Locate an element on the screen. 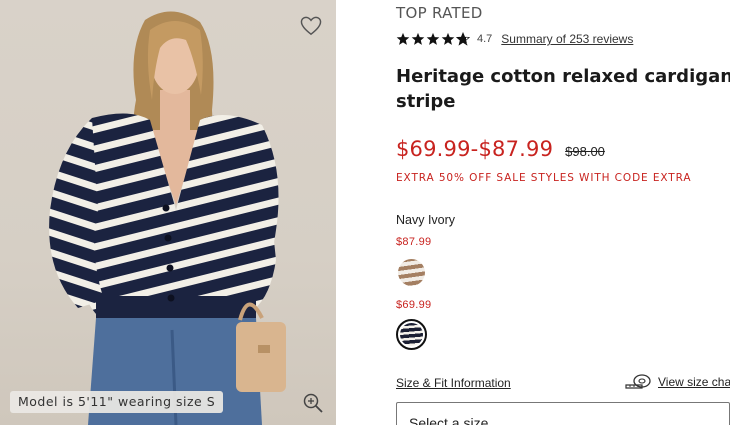  rating-value: 4.7 is located at coordinates (485, 39).